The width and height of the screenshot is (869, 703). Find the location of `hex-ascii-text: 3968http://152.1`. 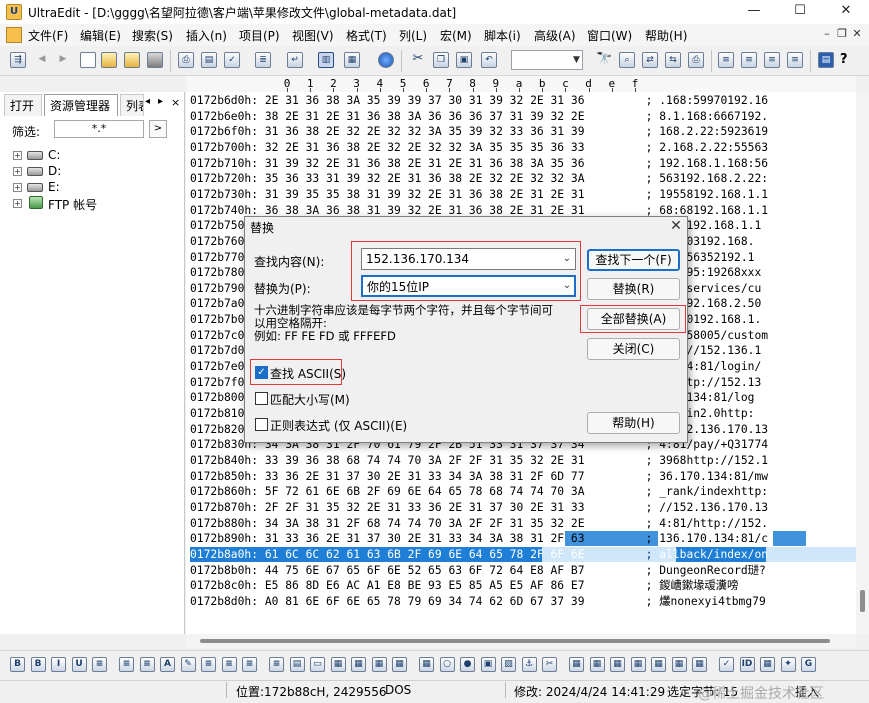

hex-ascii-text: 3968http://152.1 is located at coordinates (713, 460).